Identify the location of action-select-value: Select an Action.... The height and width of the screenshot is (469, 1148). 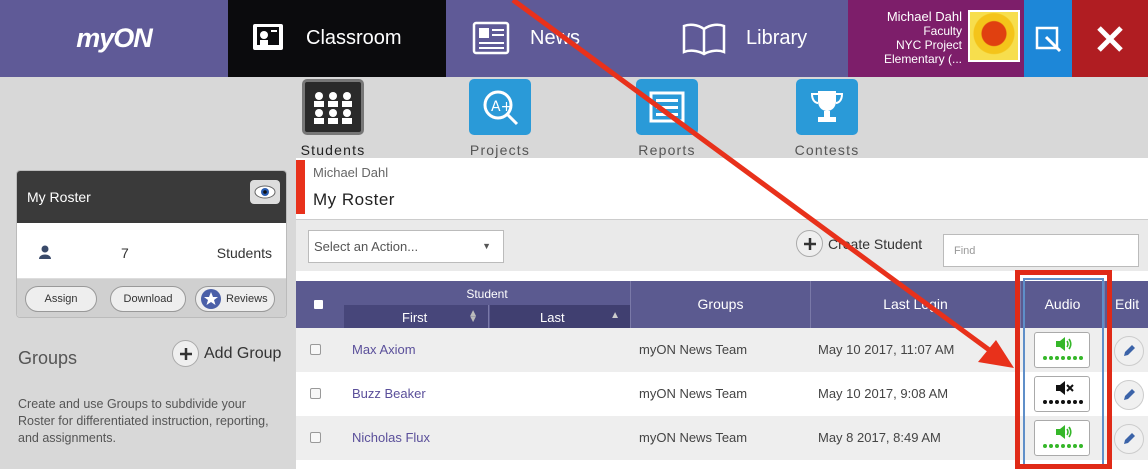
(366, 246).